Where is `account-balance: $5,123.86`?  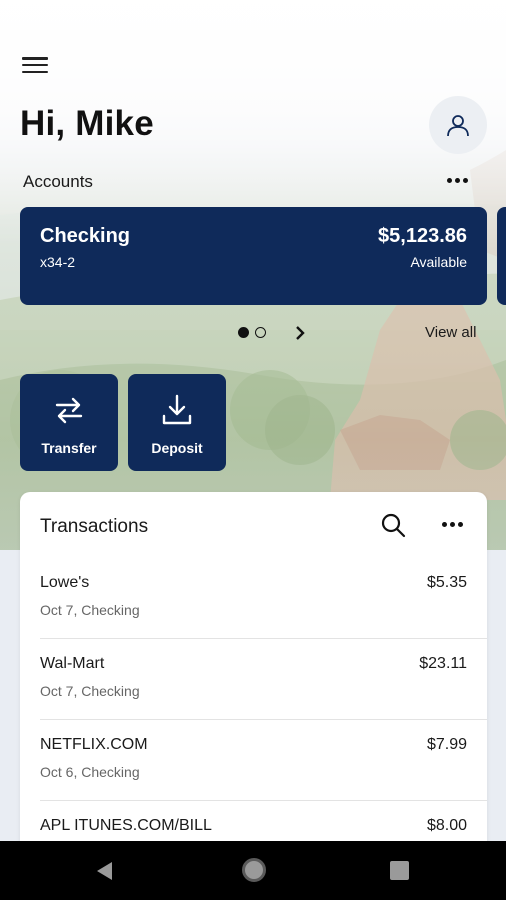 account-balance: $5,123.86 is located at coordinates (422, 236).